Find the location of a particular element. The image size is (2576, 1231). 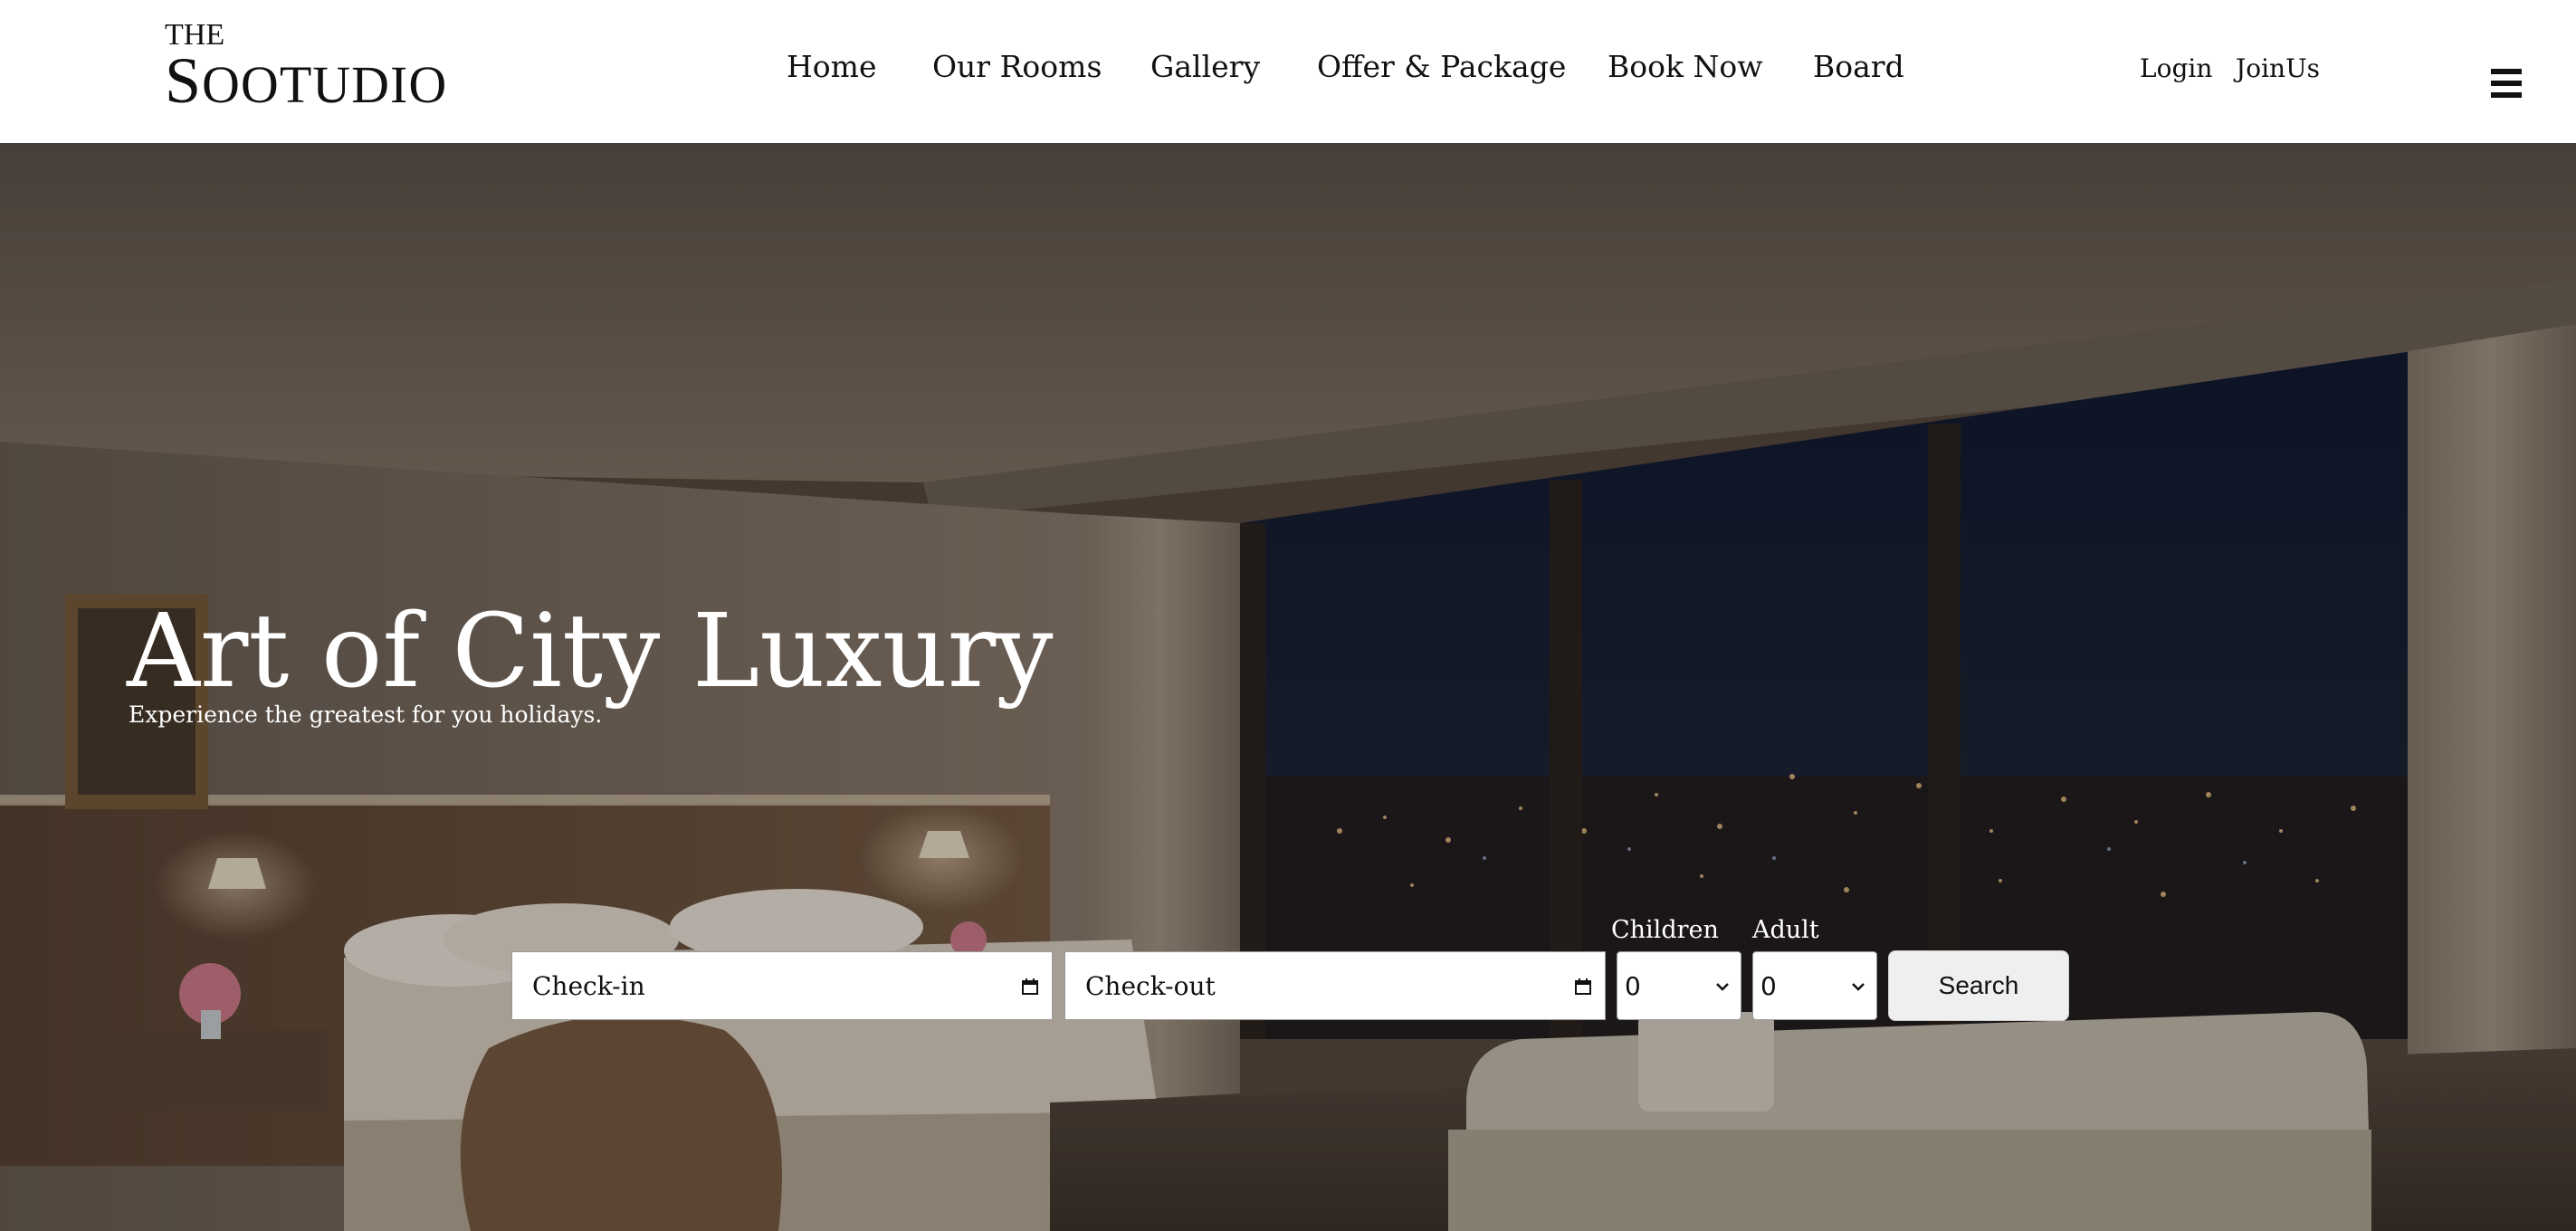

hamburger-menu-icon is located at coordinates (2507, 84).